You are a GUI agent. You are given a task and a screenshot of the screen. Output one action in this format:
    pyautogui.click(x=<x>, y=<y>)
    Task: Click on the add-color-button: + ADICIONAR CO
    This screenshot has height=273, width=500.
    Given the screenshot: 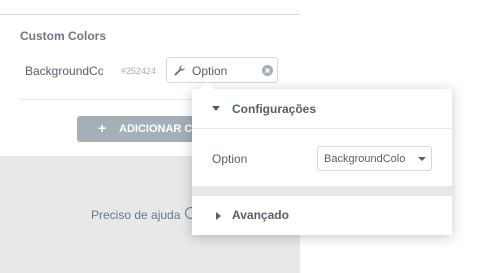 What is the action you would take?
    pyautogui.click(x=142, y=129)
    